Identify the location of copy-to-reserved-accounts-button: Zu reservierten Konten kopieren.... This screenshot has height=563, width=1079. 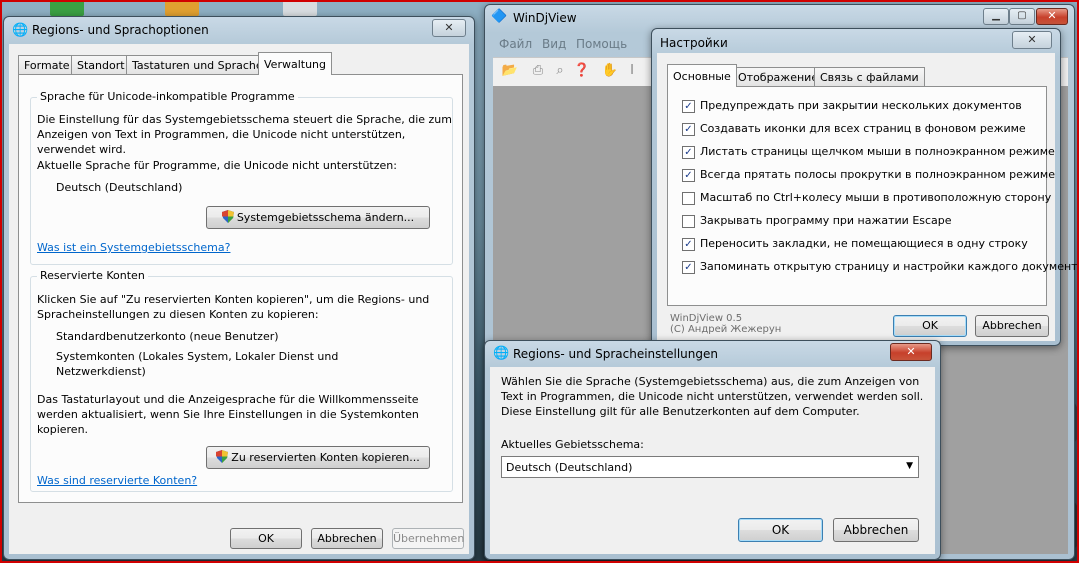
(318, 457).